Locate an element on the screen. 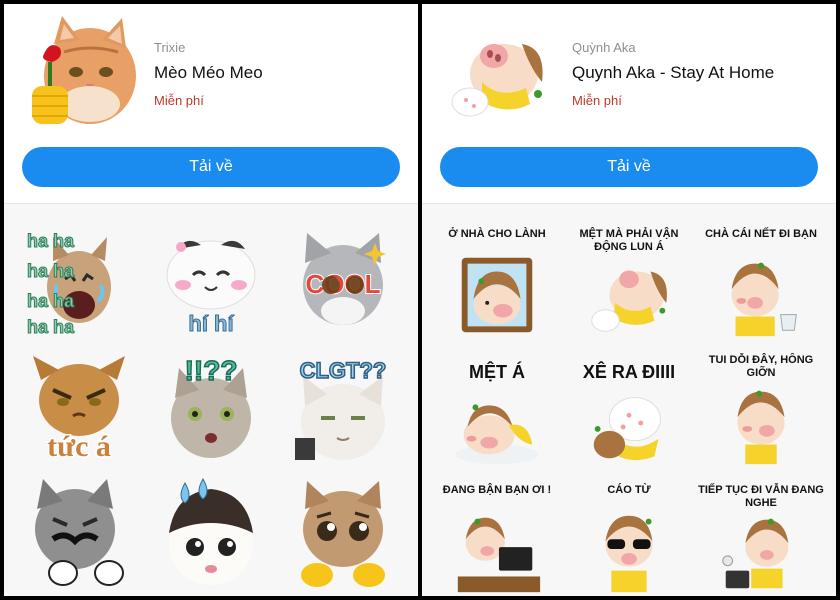 The image size is (840, 600). sticker-o-nha: Ở NHÀ CHO LÀNH is located at coordinates (497, 284).